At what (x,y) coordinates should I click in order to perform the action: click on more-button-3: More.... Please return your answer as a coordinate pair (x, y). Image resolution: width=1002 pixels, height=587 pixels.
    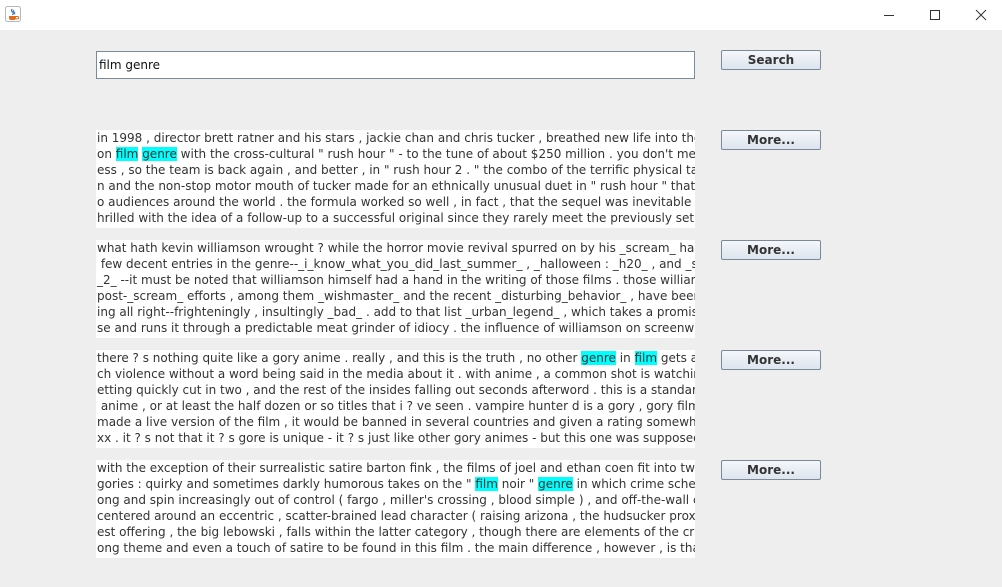
    Looking at the image, I should click on (771, 360).